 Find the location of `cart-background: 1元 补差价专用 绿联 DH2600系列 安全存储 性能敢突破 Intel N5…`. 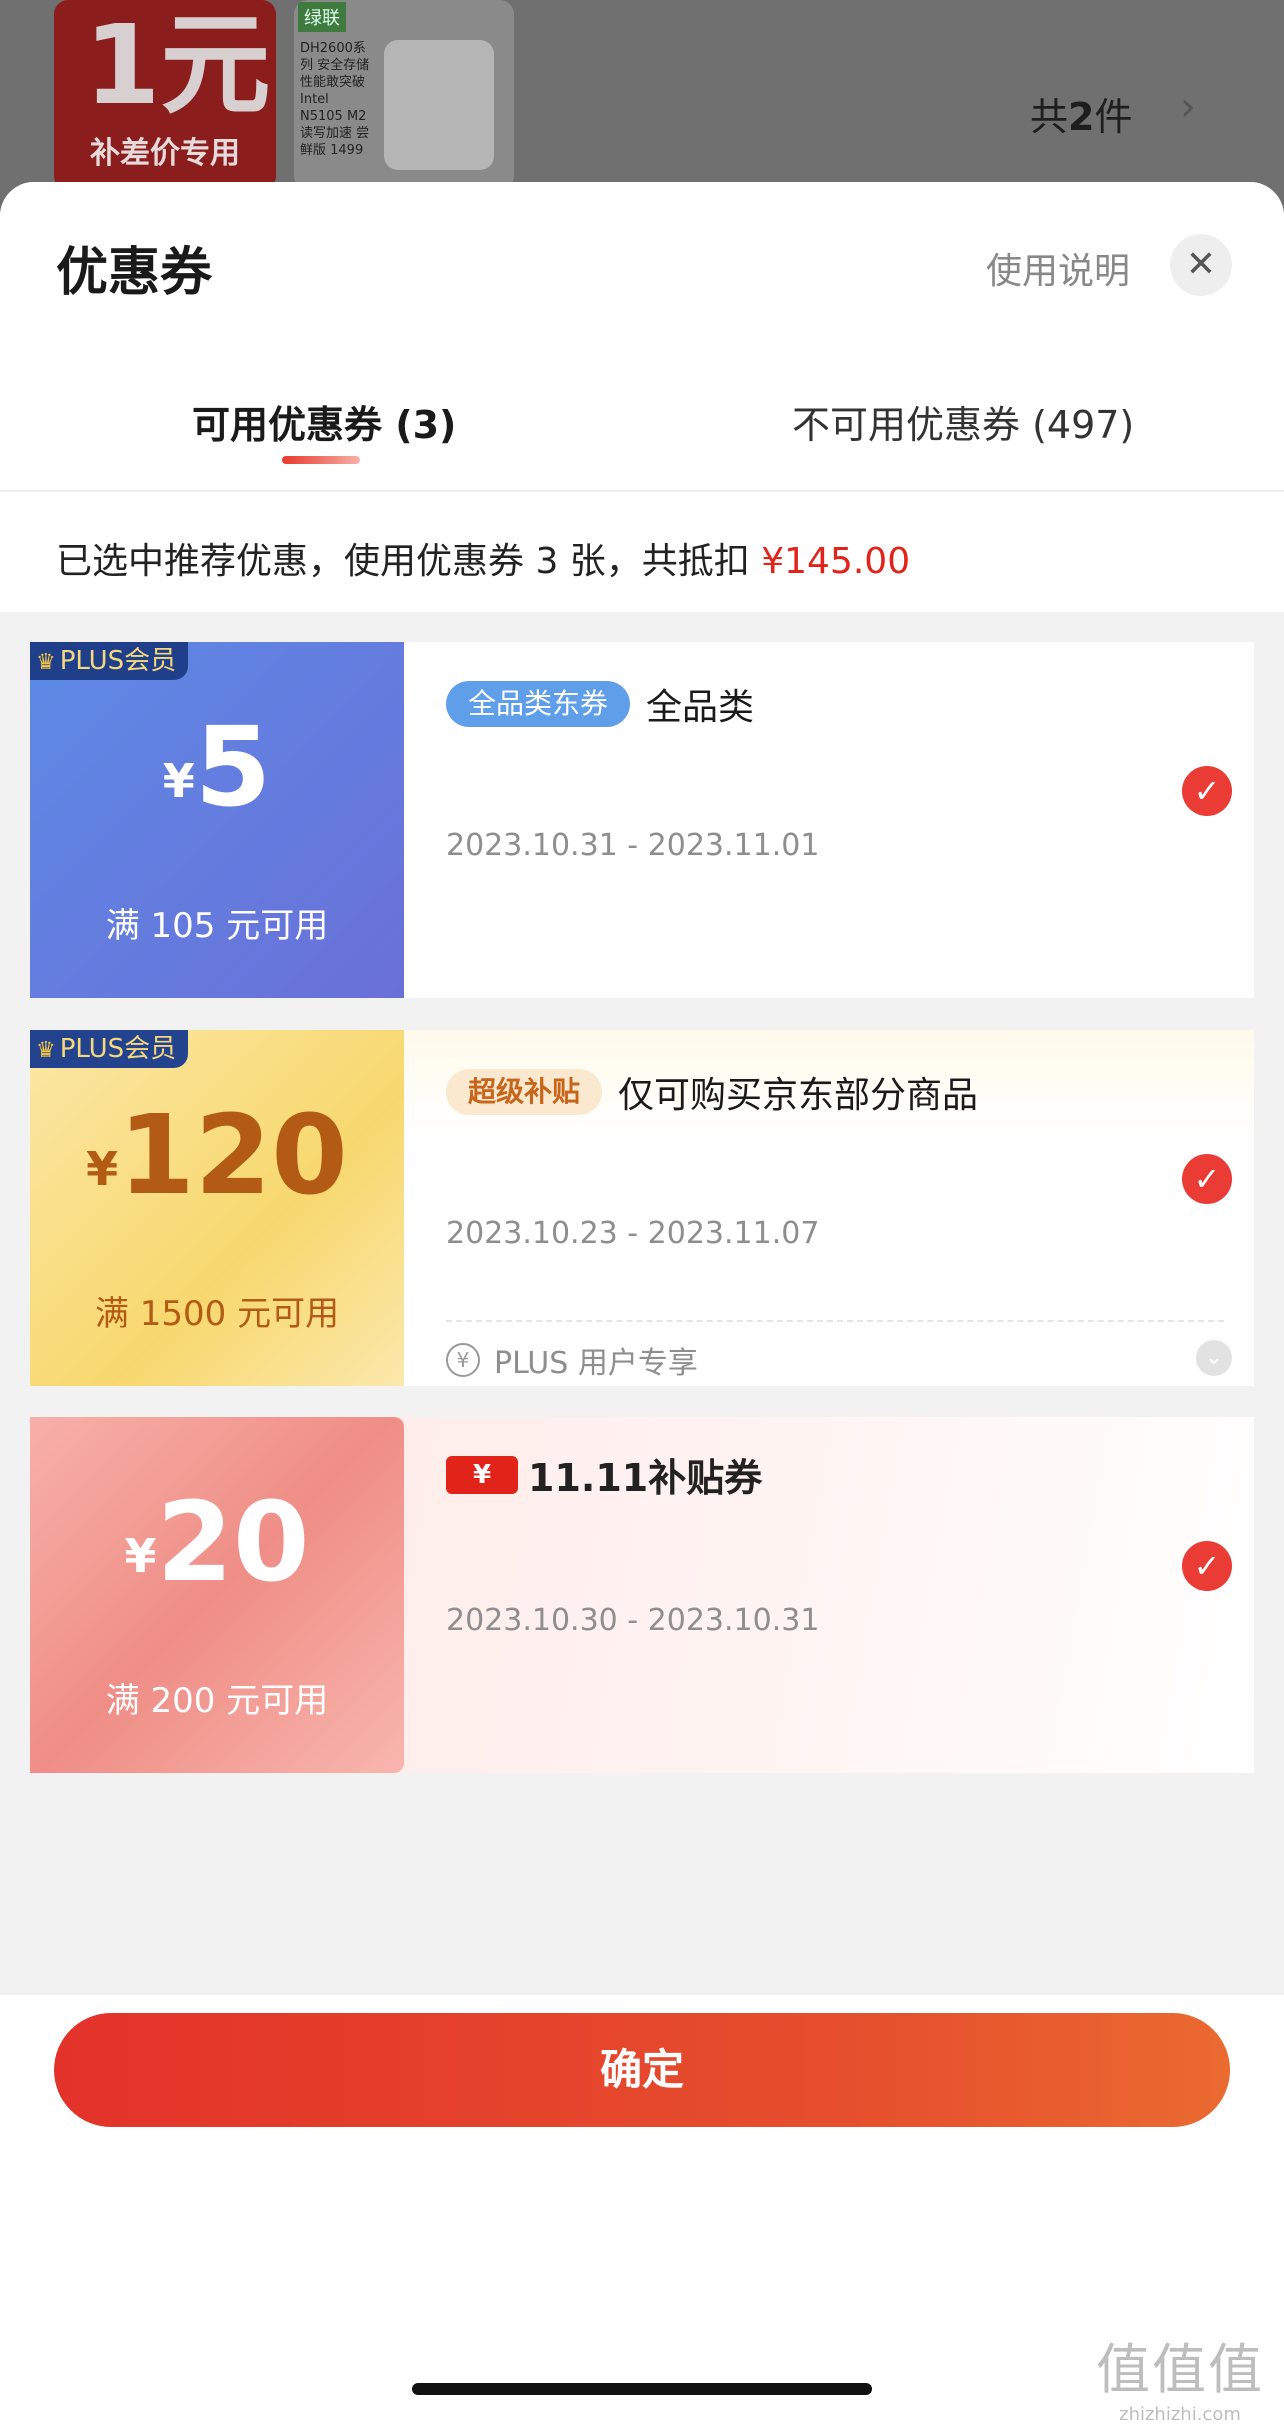

cart-background: 1元 补差价专用 绿联 DH2600系列 安全存储 性能敢突破 Intel N5… is located at coordinates (642, 100).